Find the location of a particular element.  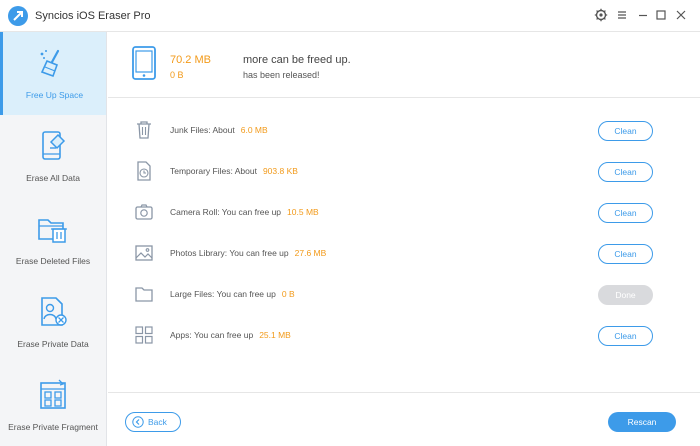

menu-icon is located at coordinates (622, 15).